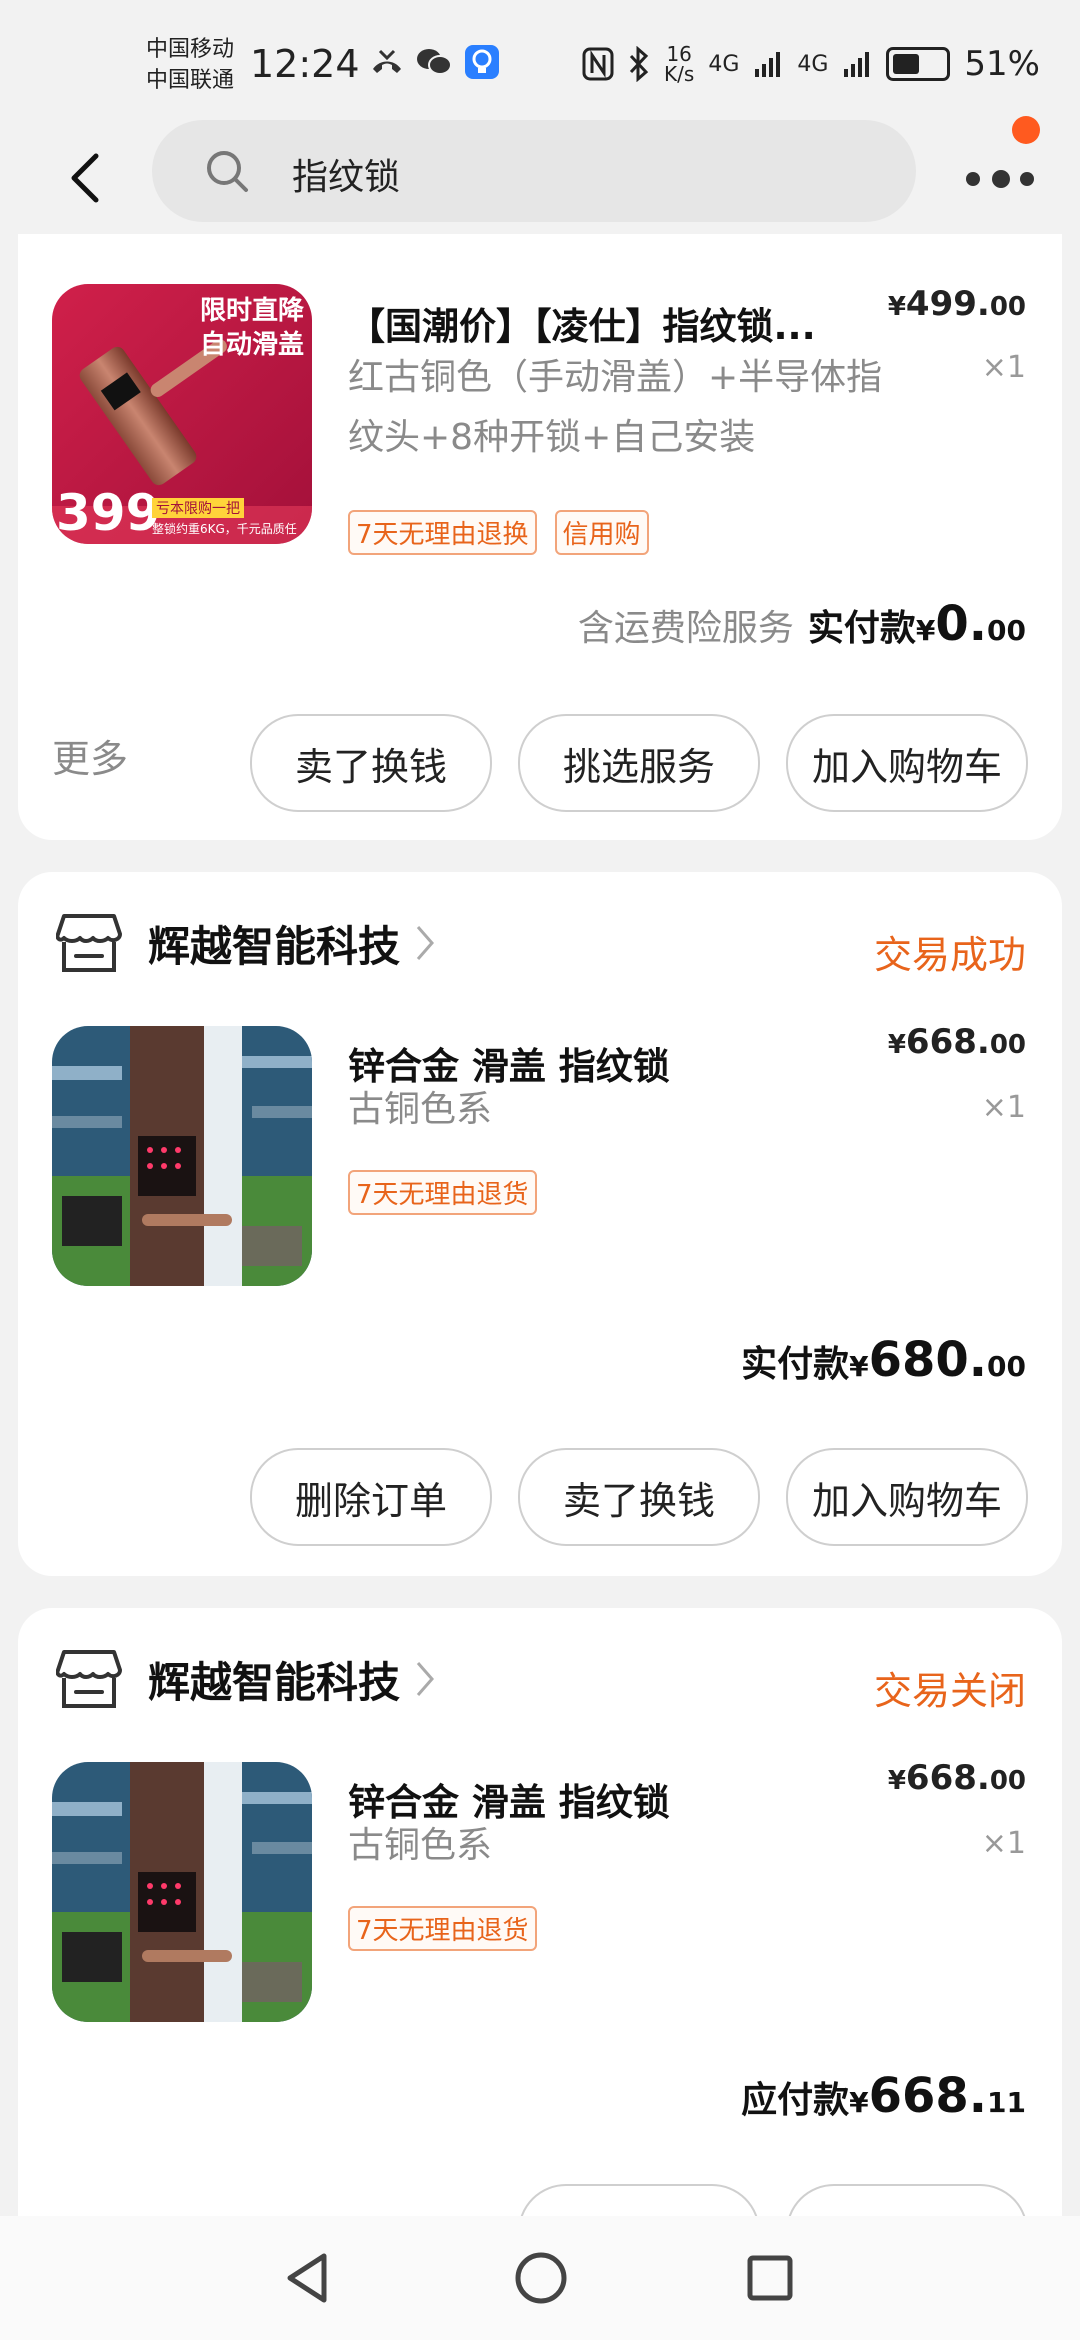 The image size is (1080, 2340). I want to click on unit-price: ¥499.00, so click(956, 304).